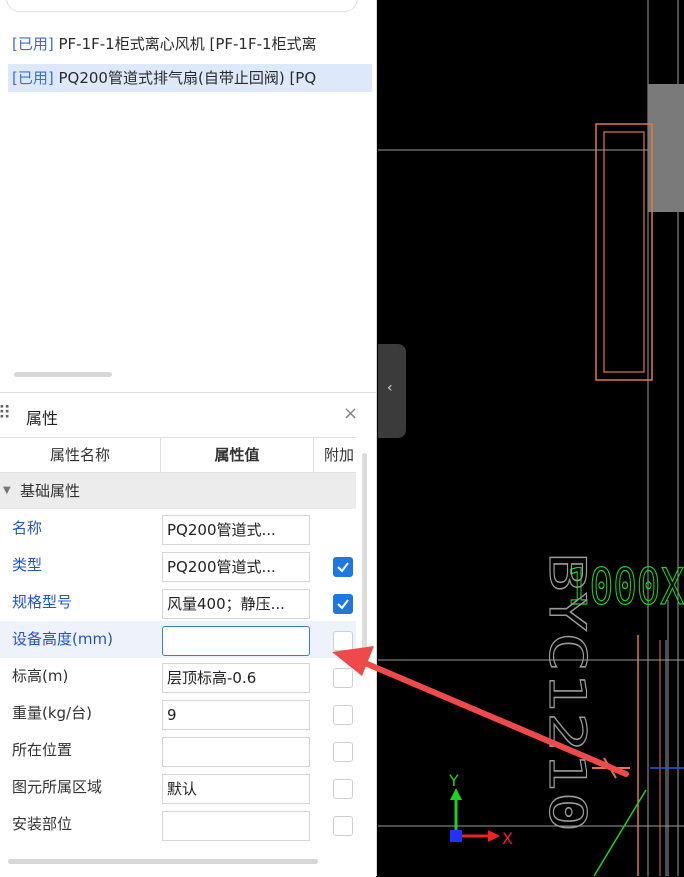  What do you see at coordinates (185, 78) in the screenshot?
I see `list-item-label: PQ200管道式排气扇(自带止回阀) [PQ` at bounding box center [185, 78].